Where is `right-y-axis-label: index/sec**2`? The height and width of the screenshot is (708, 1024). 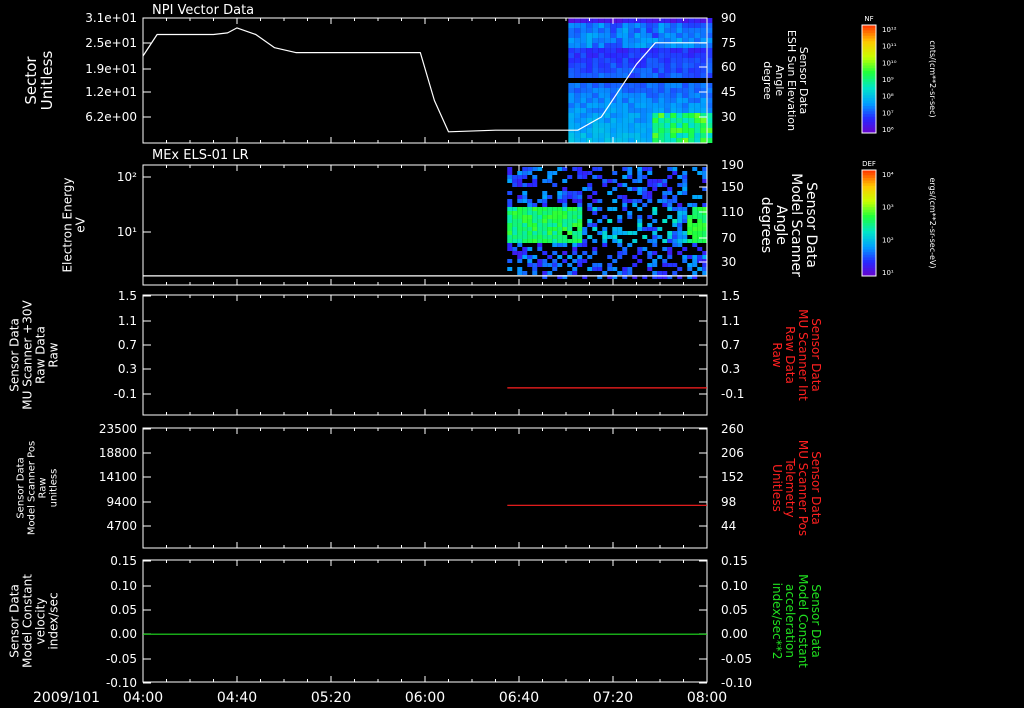 right-y-axis-label: index/sec**2 is located at coordinates (777, 621).